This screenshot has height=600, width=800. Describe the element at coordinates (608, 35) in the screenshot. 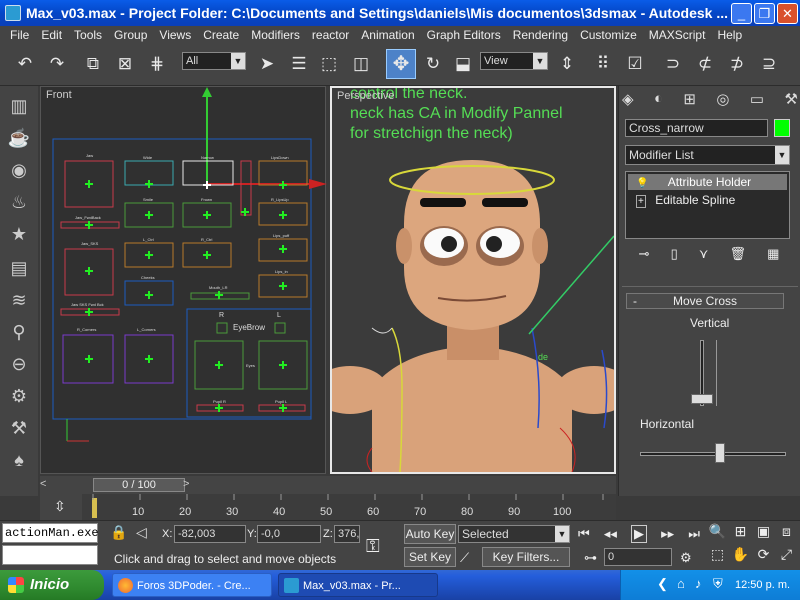

I see `menu-customize: Customize` at that location.